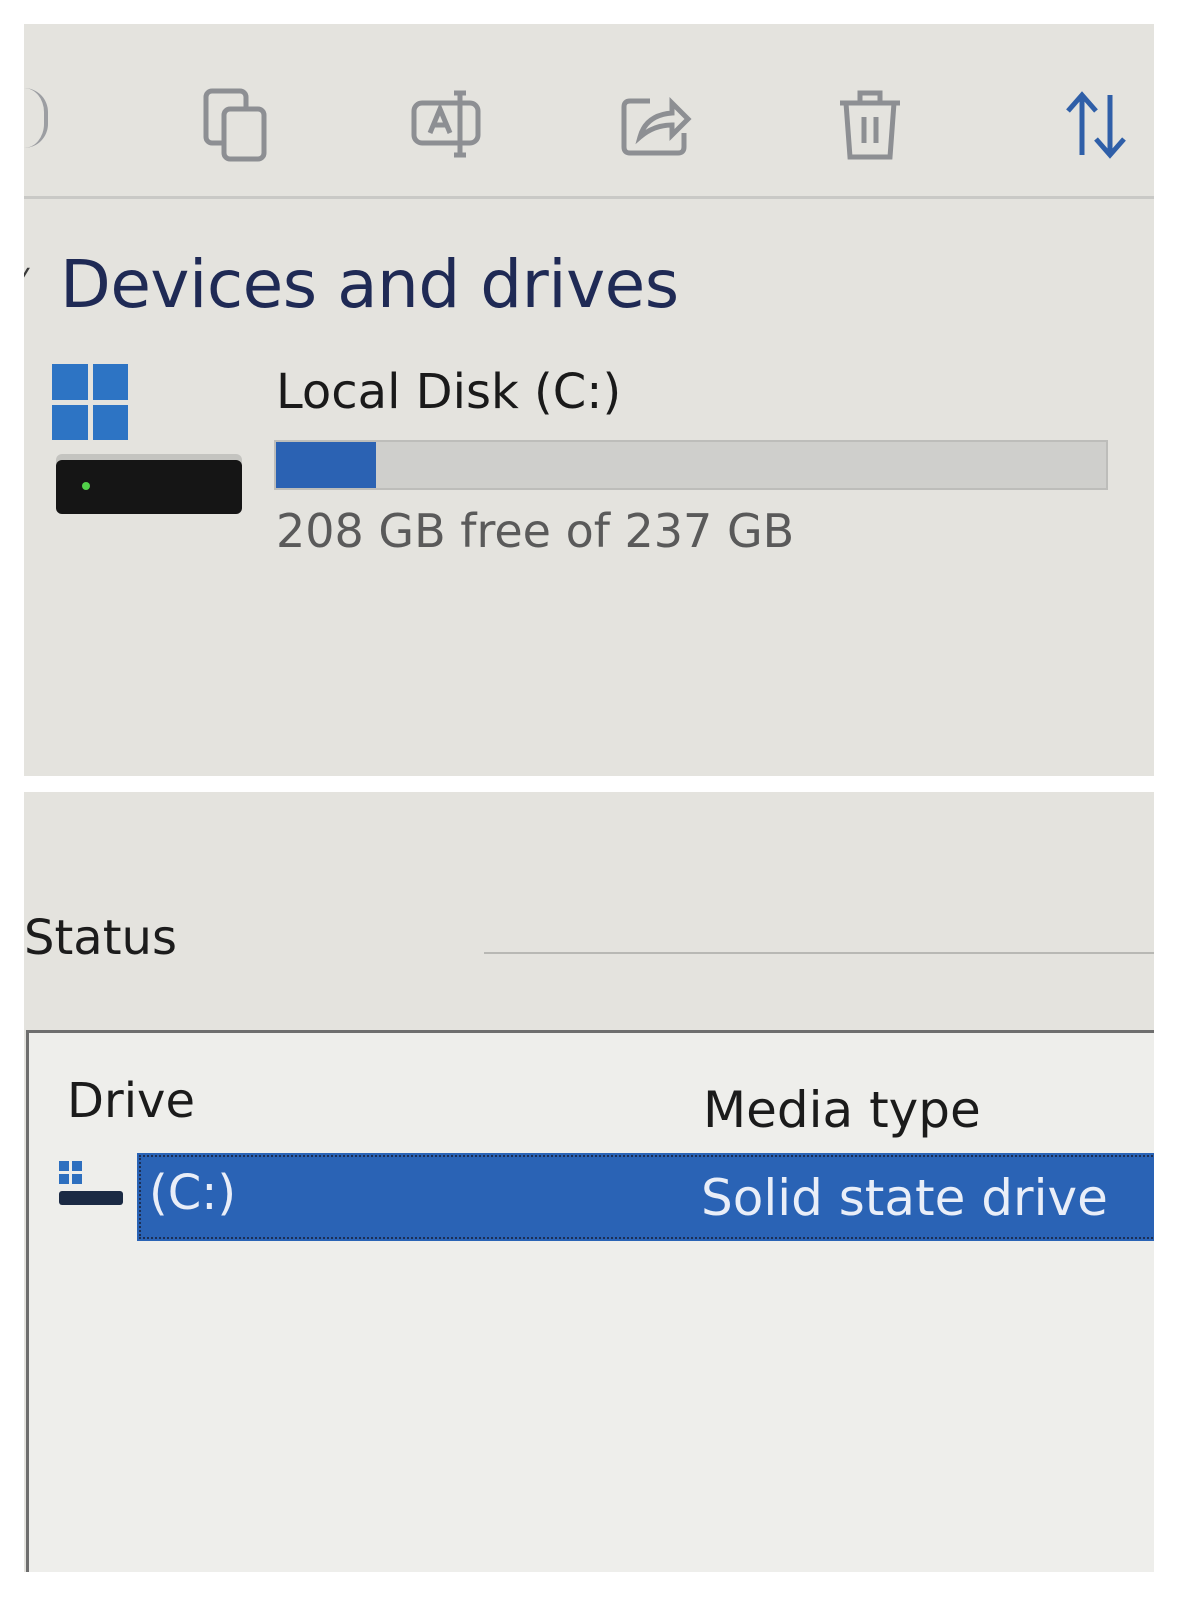  I want to click on delete-icon, so click(870, 125).